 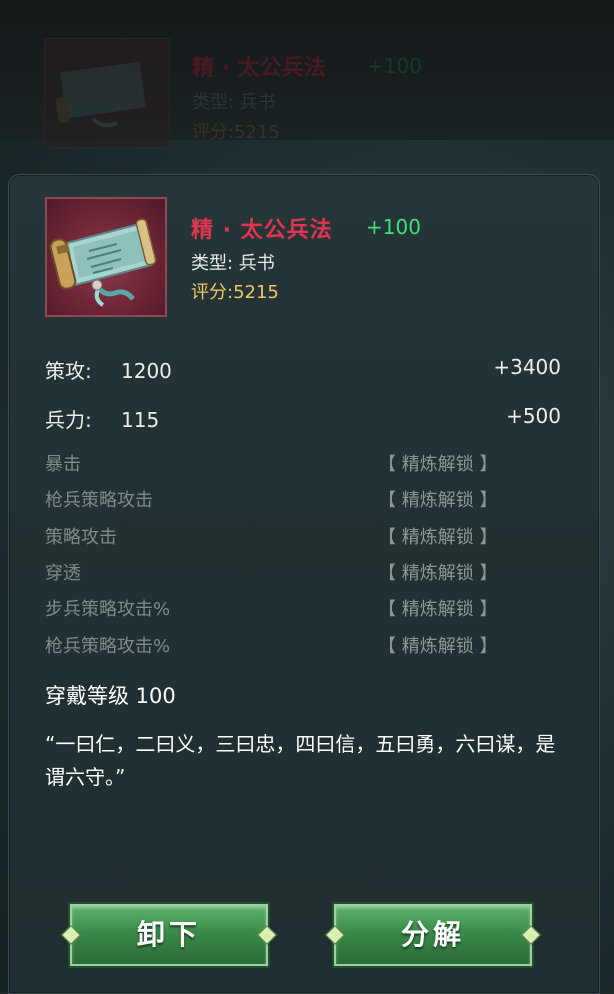 What do you see at coordinates (146, 371) in the screenshot?
I see `stat-value: 1200` at bounding box center [146, 371].